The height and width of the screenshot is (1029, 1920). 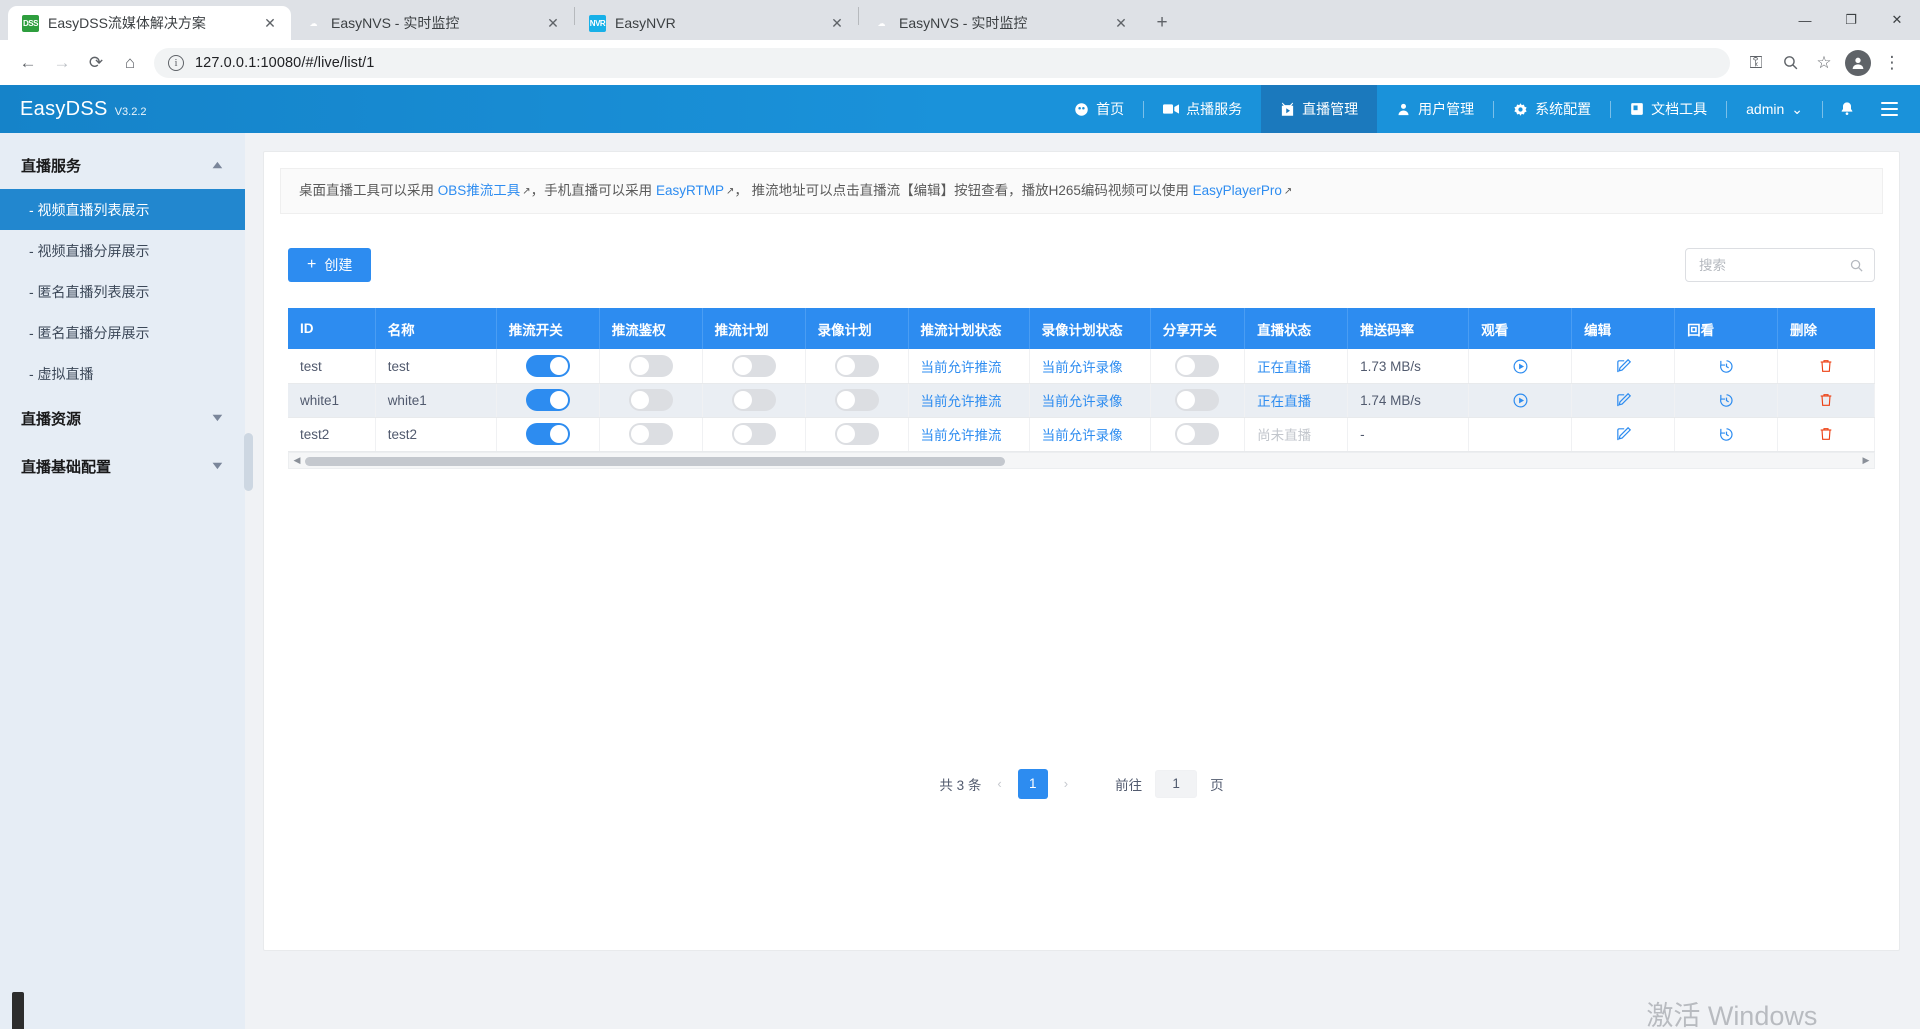 What do you see at coordinates (548, 329) in the screenshot?
I see `col-push-switch: 推流开关` at bounding box center [548, 329].